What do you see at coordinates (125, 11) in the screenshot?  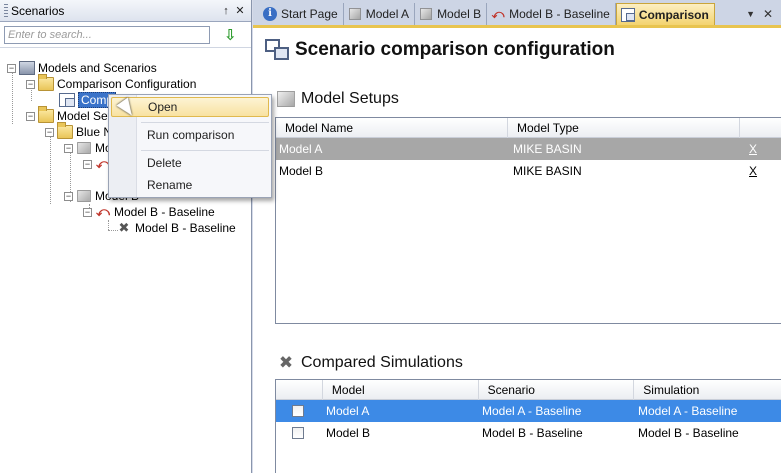 I see `scenarios-panel-header: Scenarios ↑ ✕` at bounding box center [125, 11].